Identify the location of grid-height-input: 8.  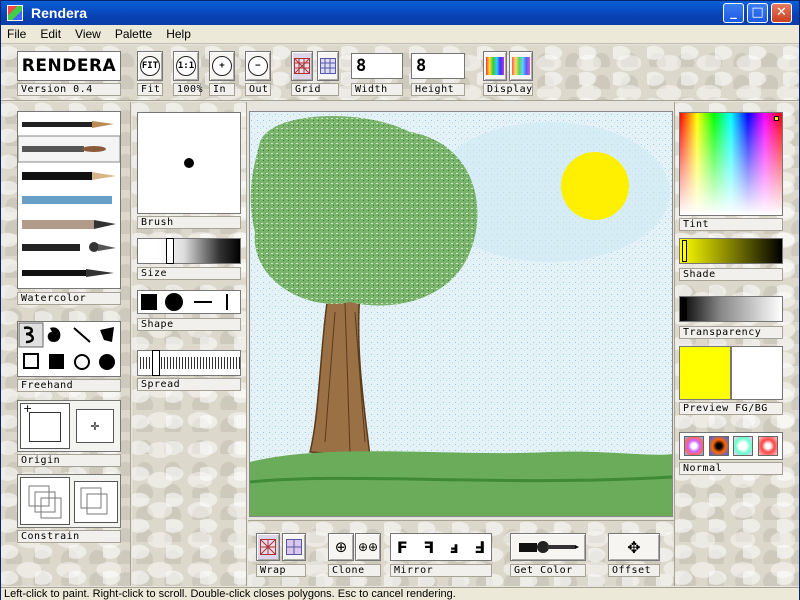
(438, 66).